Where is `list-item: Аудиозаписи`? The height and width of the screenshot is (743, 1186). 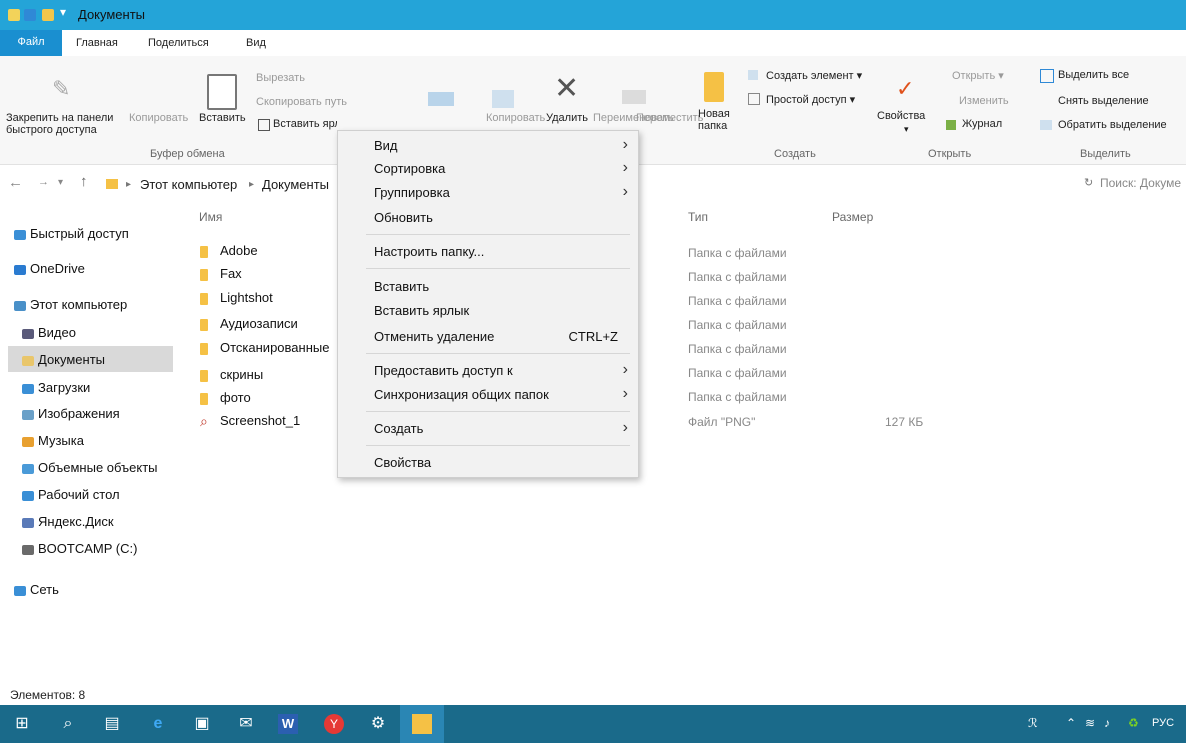 list-item: Аудиозаписи is located at coordinates (249, 323).